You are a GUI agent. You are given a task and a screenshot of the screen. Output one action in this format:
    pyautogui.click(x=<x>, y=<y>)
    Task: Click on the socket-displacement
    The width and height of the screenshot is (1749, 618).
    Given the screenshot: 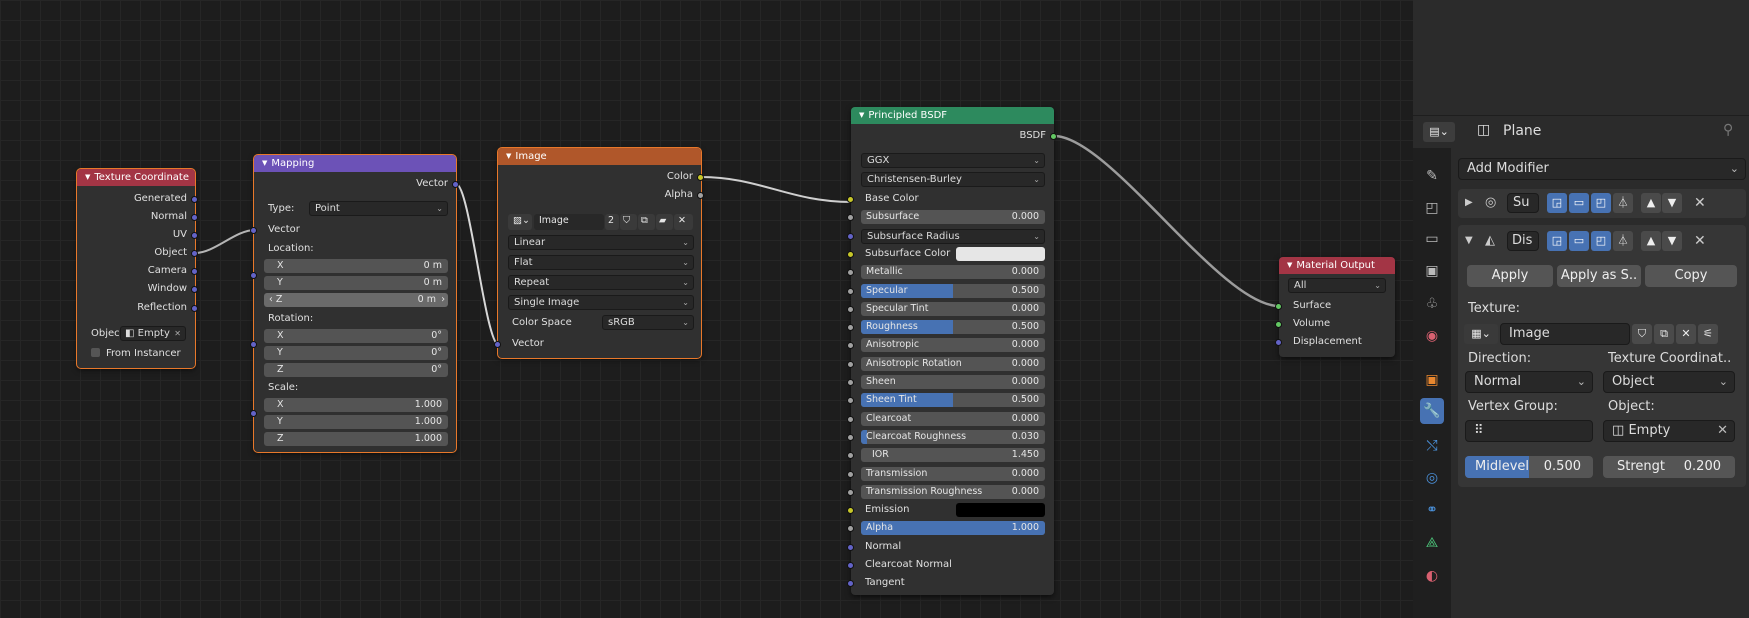 What is the action you would take?
    pyautogui.click(x=1278, y=342)
    